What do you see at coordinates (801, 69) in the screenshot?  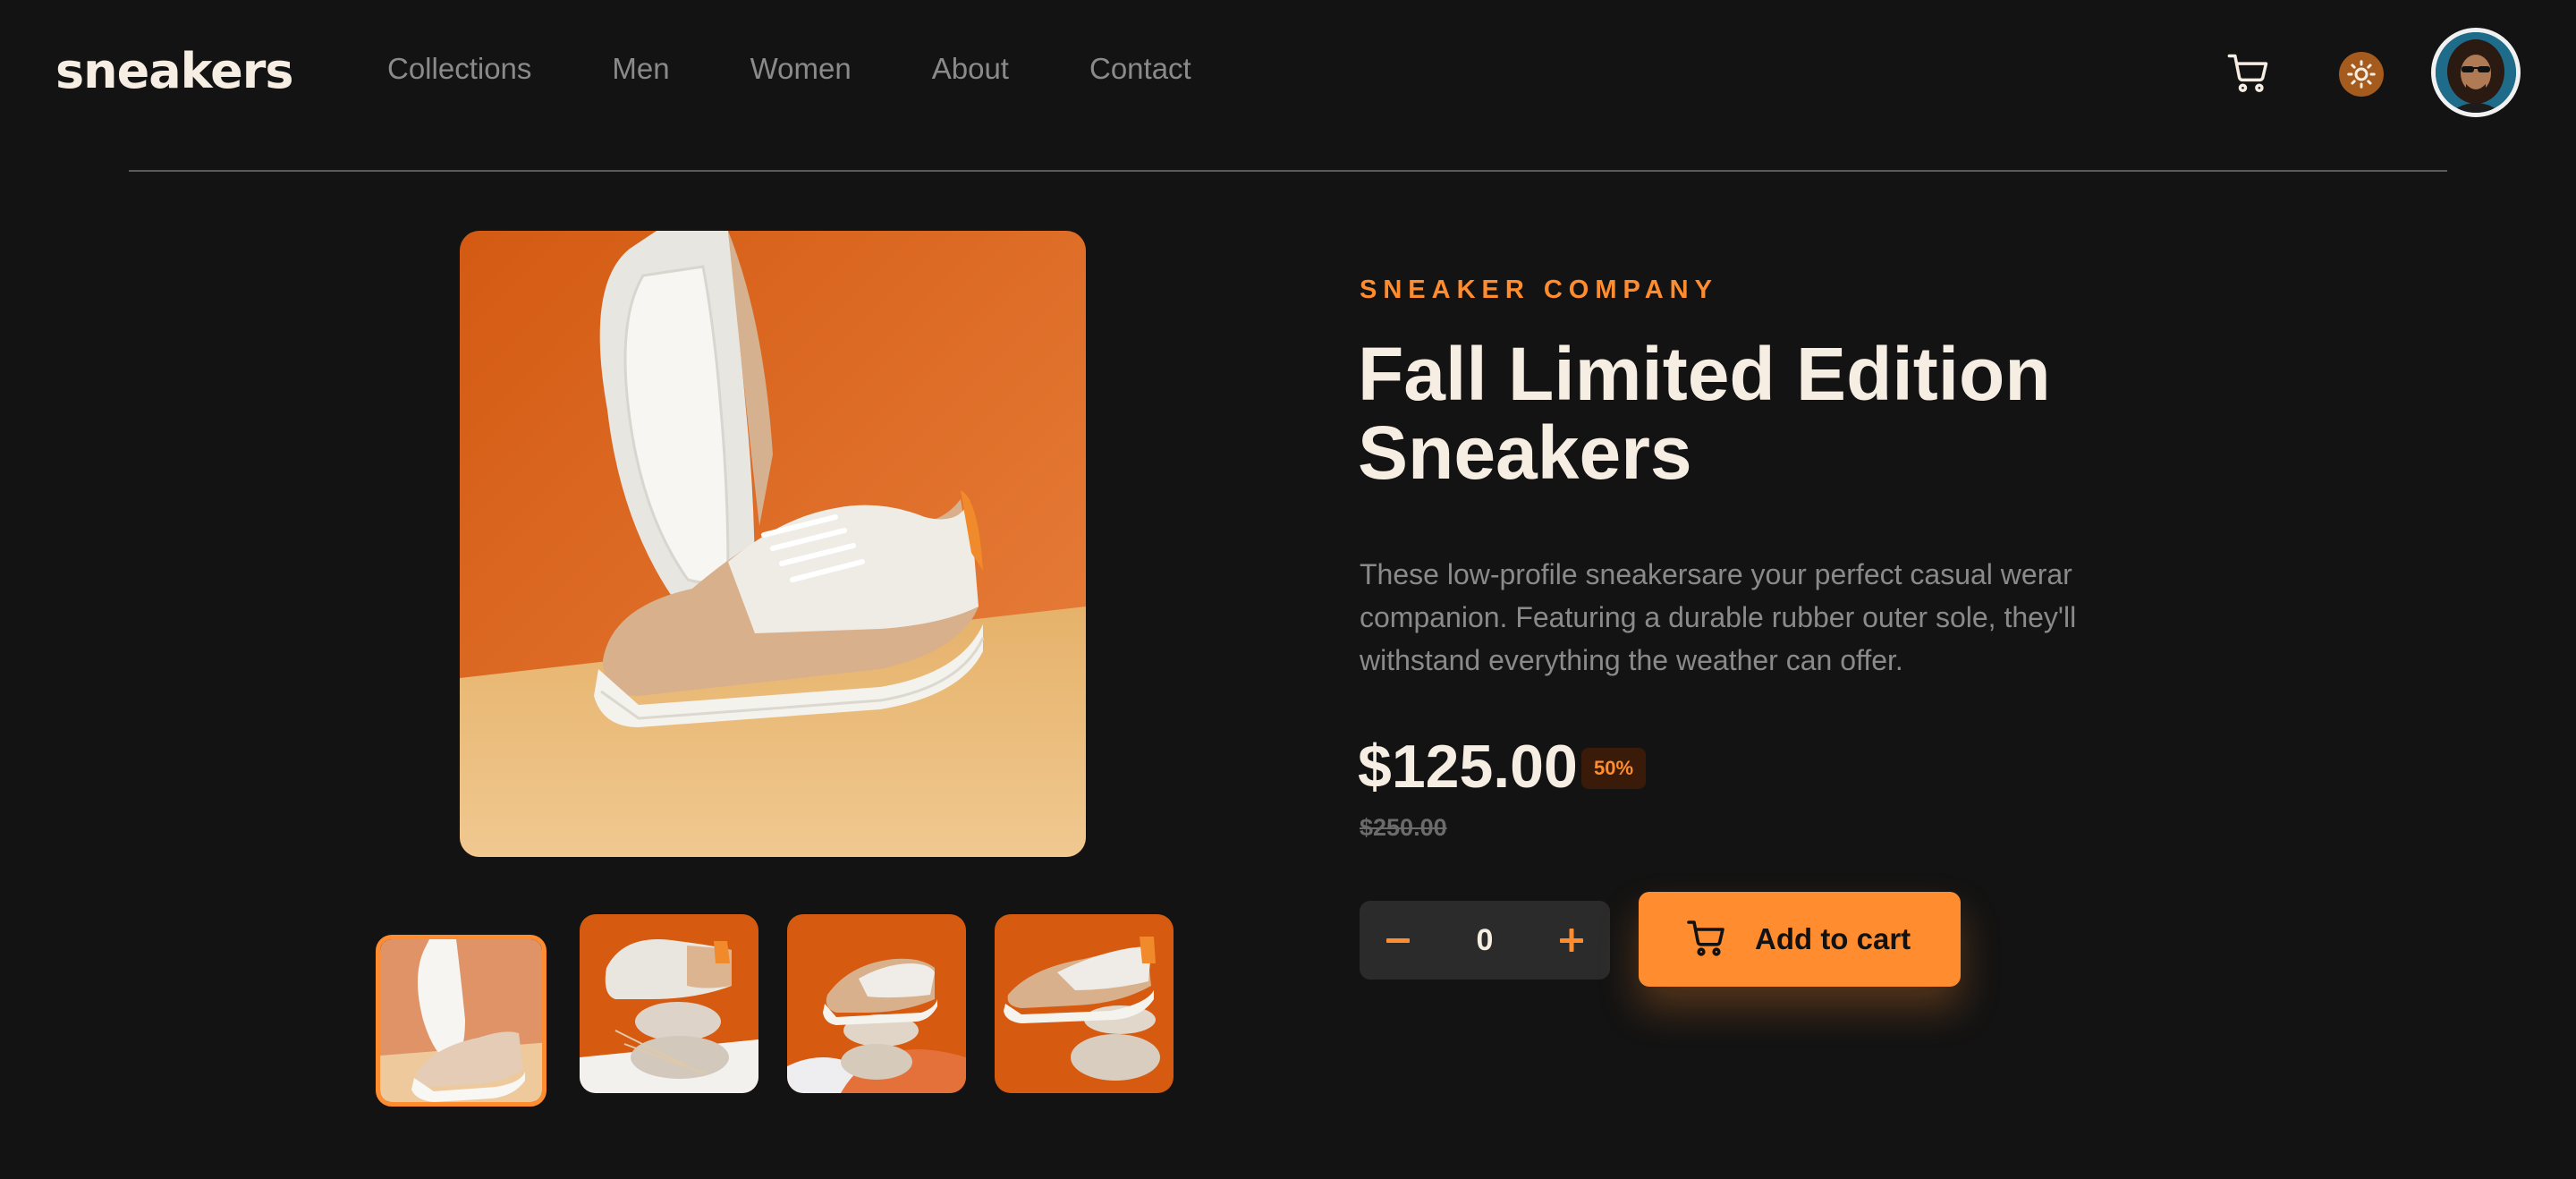 I see `nav-item-women: Women` at bounding box center [801, 69].